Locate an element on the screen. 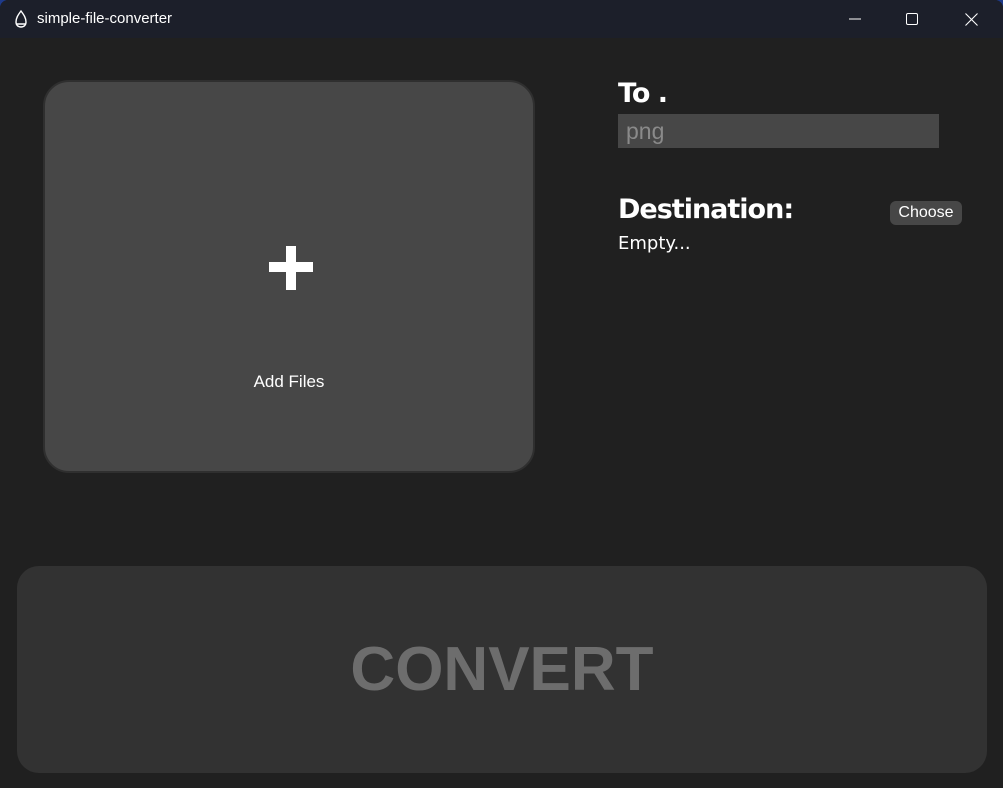  app-flame-icon is located at coordinates (21, 19).